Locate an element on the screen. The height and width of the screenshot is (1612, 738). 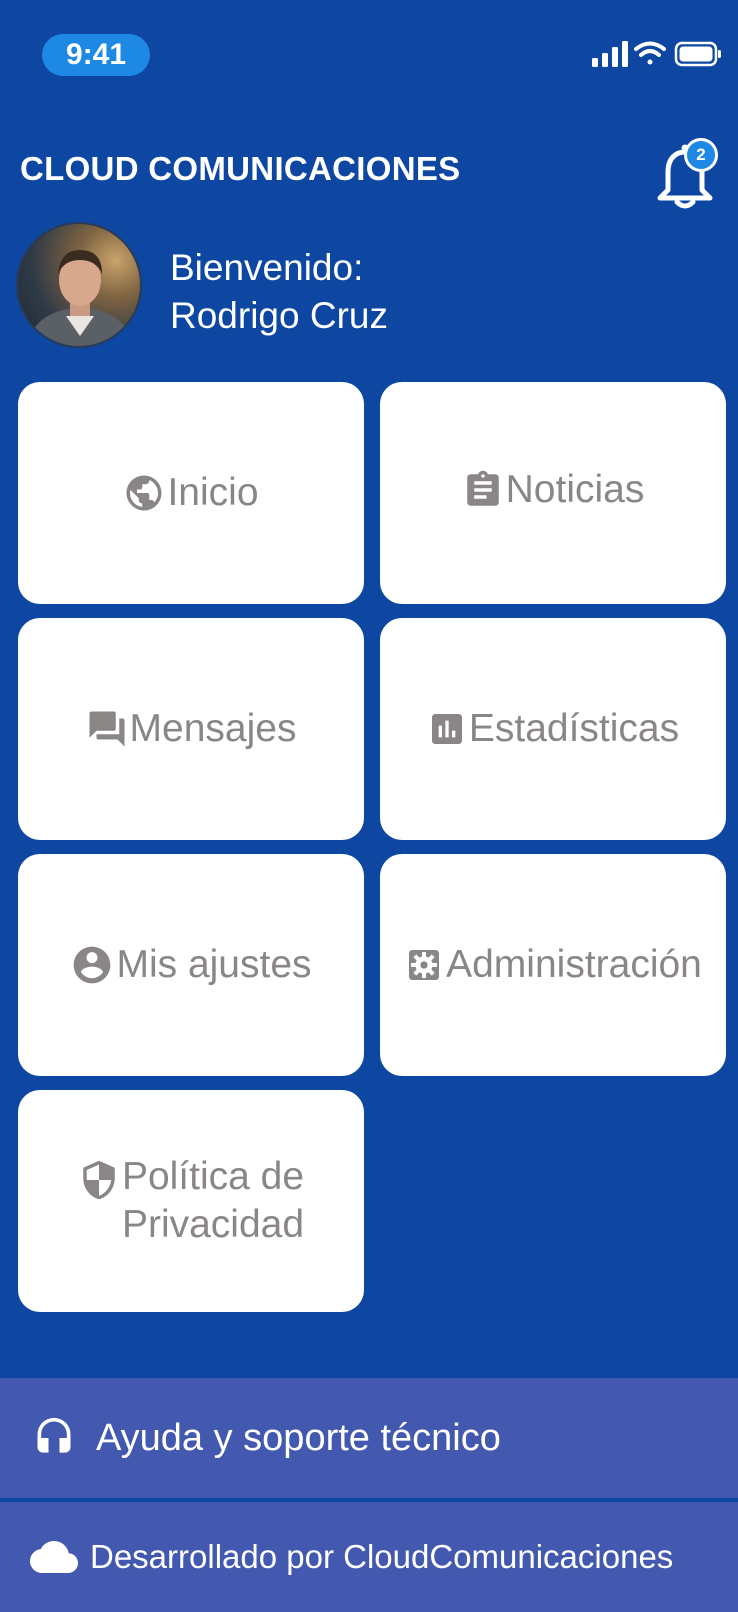
clipboard-icon is located at coordinates (482, 488).